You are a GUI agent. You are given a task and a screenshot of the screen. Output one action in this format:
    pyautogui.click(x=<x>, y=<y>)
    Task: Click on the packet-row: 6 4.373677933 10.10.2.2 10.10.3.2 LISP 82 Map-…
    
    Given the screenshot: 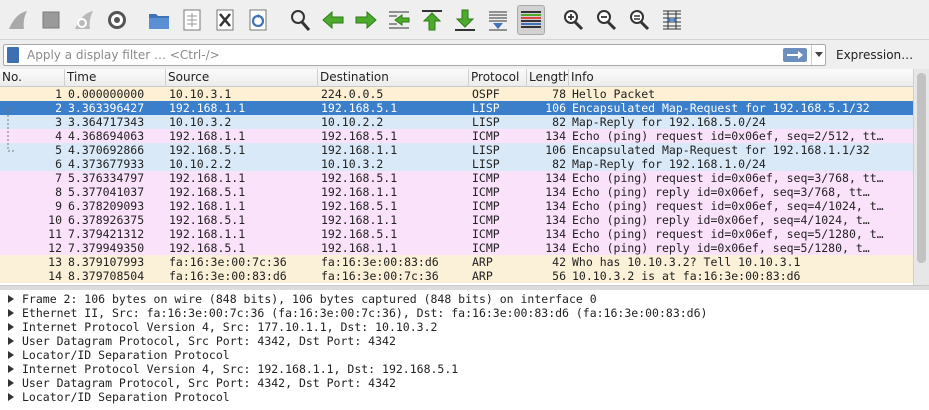 What is the action you would take?
    pyautogui.click(x=456, y=164)
    